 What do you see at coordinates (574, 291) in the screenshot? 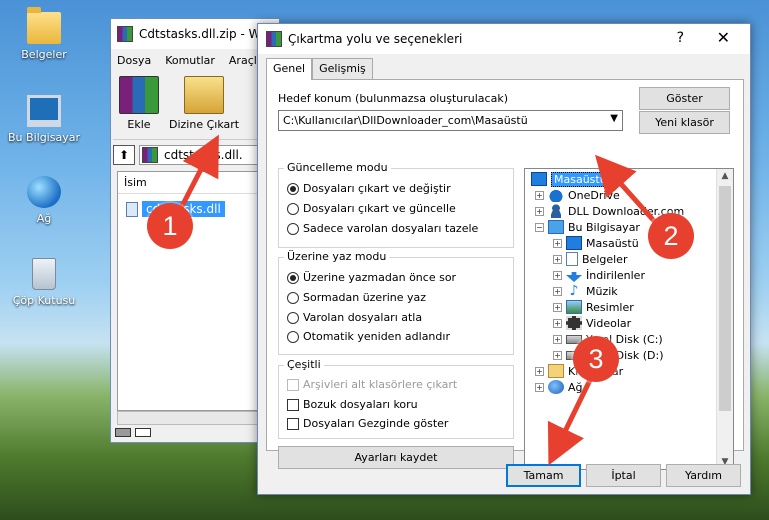
I see `music-icon: ♪` at bounding box center [574, 291].